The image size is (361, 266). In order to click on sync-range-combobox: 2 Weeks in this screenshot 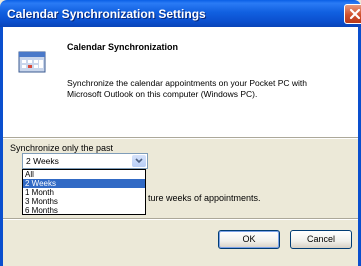, I will do `click(85, 161)`.